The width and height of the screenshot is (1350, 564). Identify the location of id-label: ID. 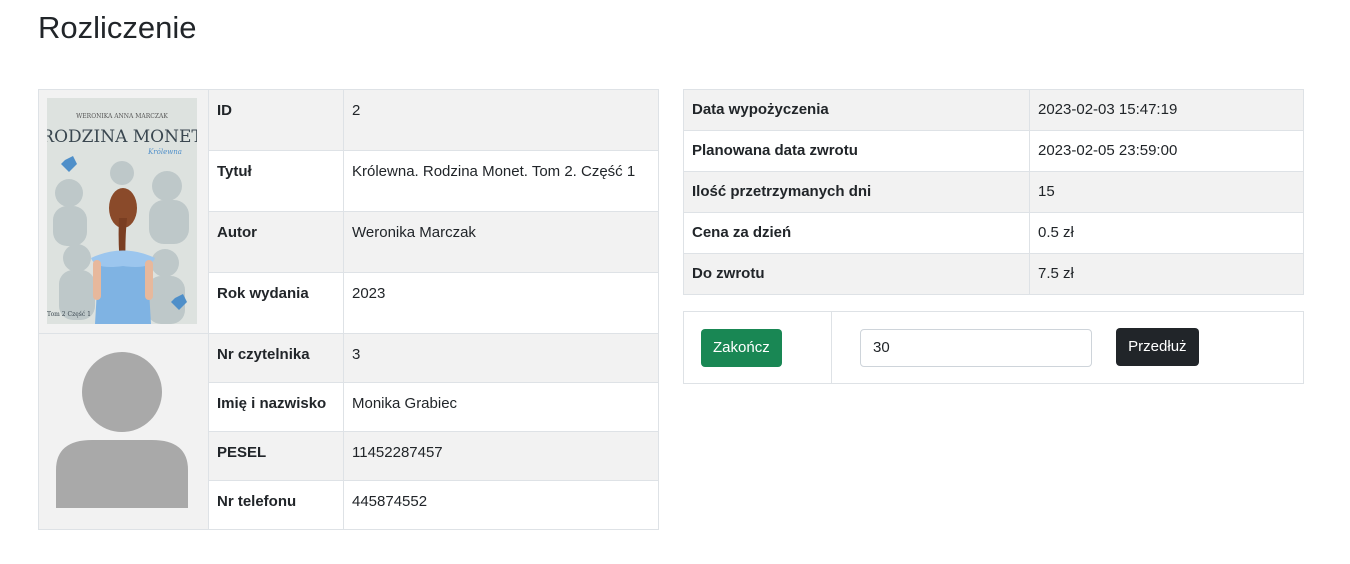
(276, 120).